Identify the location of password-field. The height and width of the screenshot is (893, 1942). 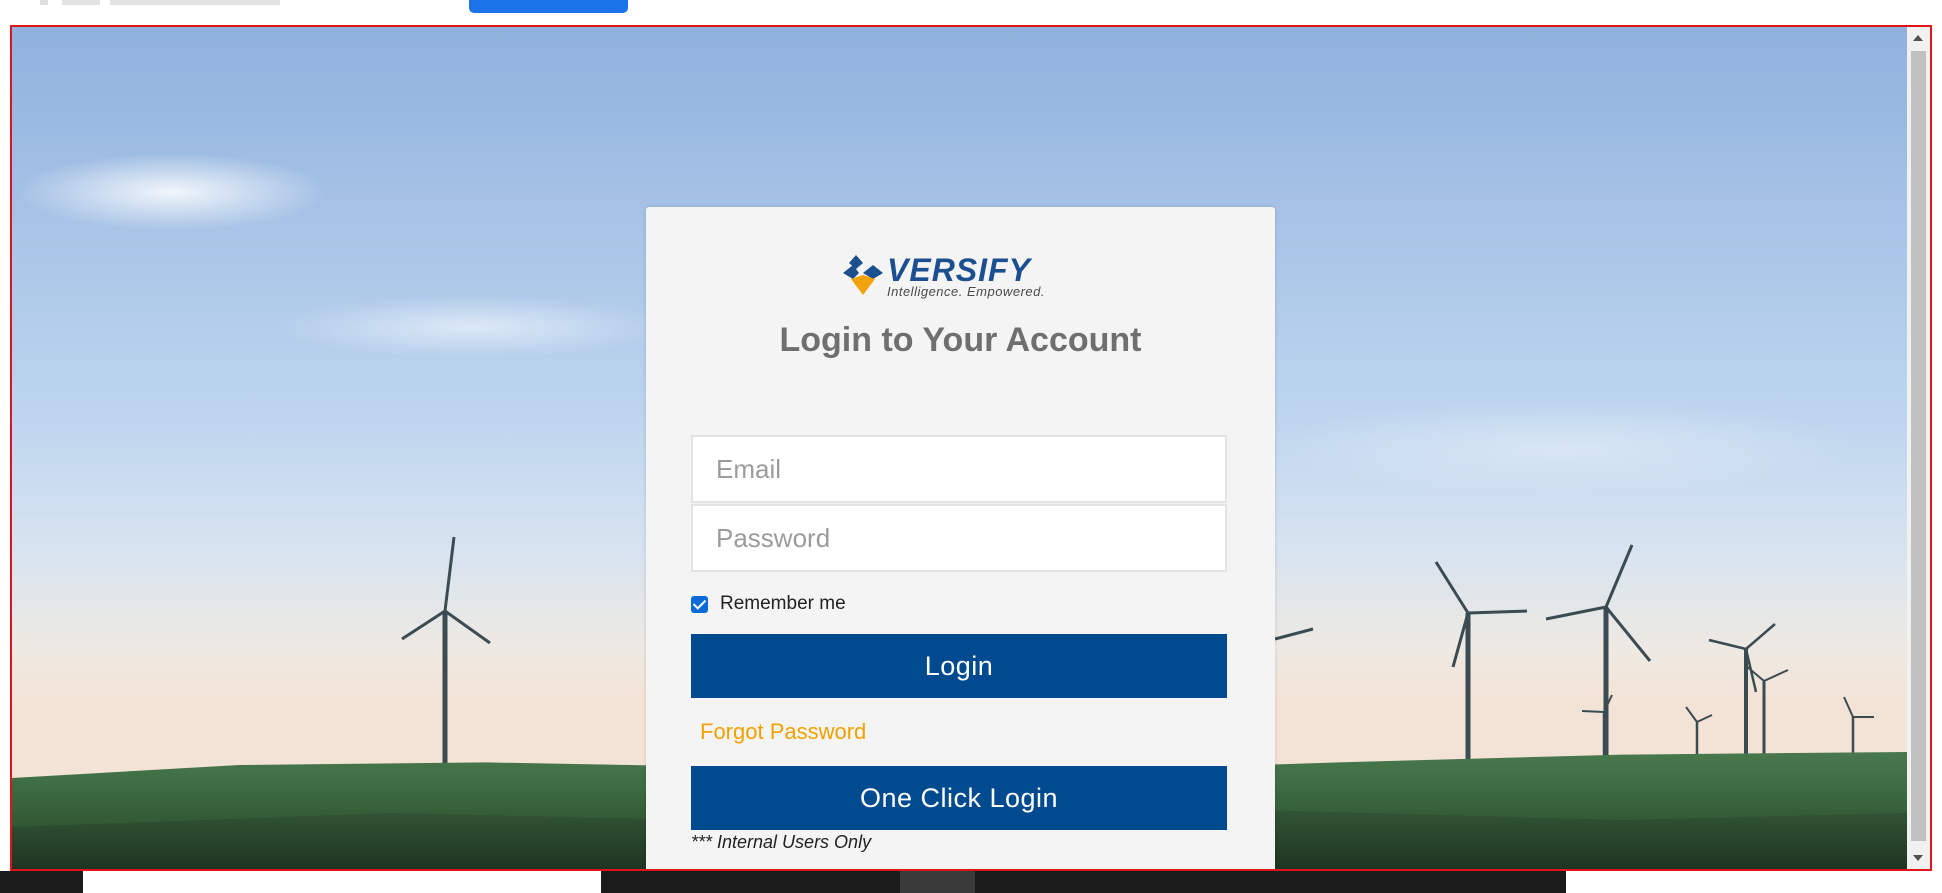
(959, 538).